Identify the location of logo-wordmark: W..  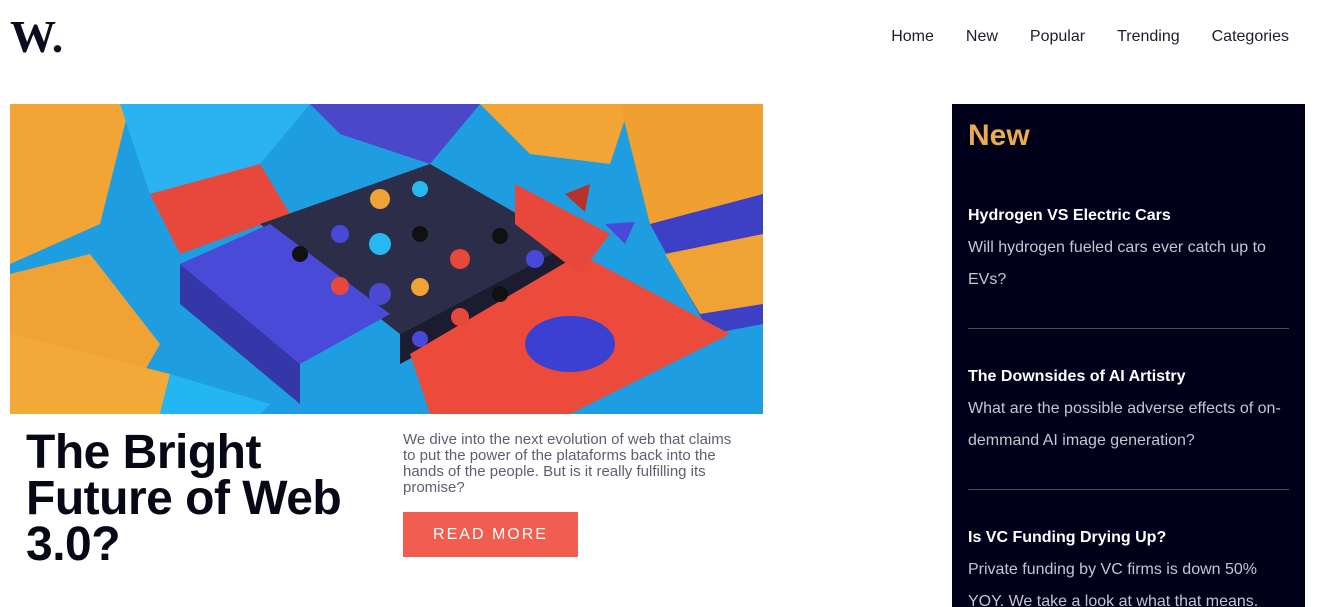
(36, 36).